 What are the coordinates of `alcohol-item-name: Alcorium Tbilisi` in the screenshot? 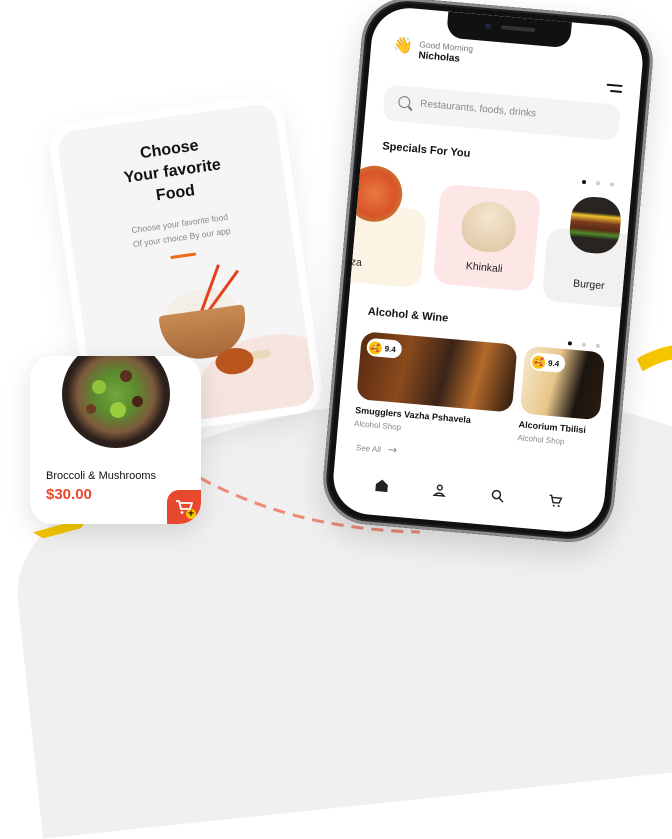 It's located at (552, 427).